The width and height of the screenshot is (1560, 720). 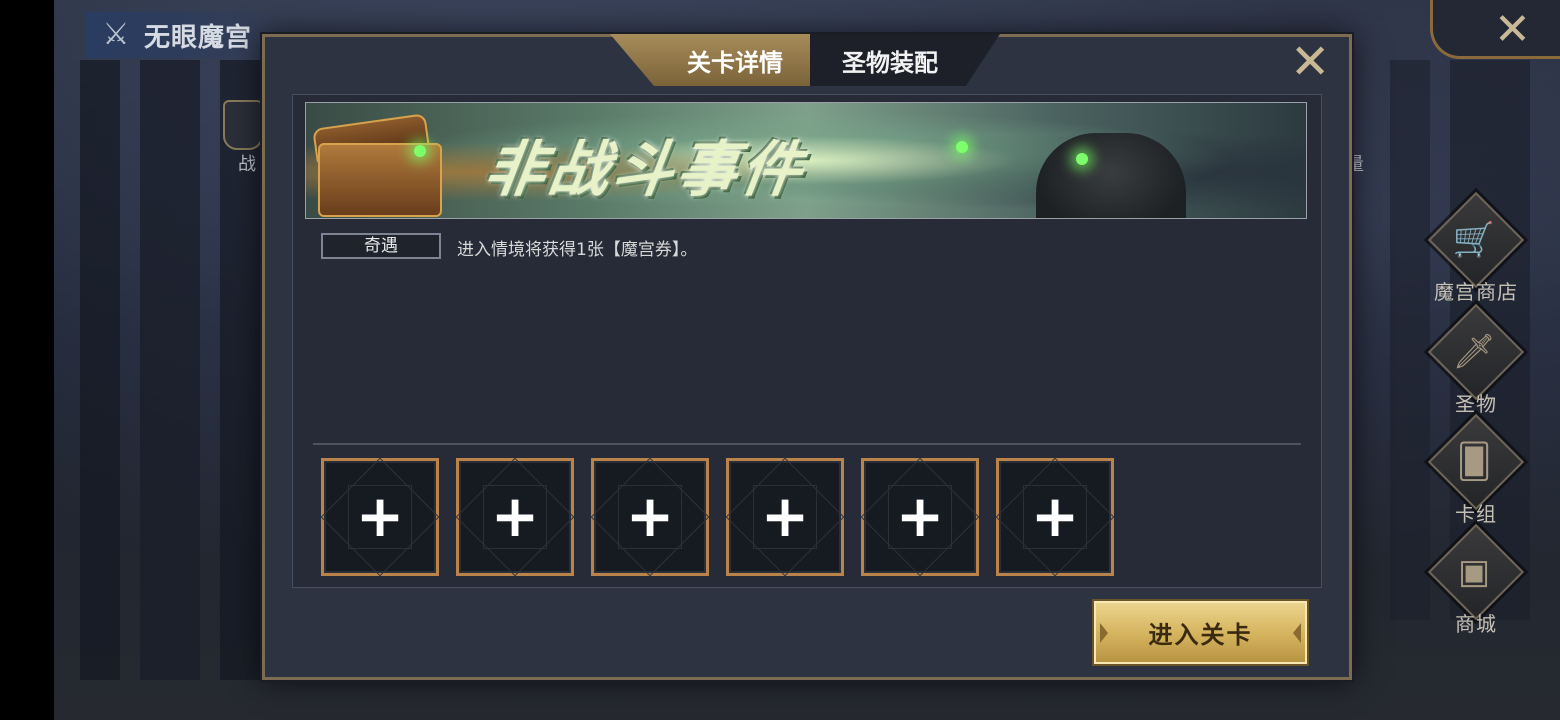 I want to click on modal-tab-bar: 关卡详情 圣物装配, so click(x=805, y=60).